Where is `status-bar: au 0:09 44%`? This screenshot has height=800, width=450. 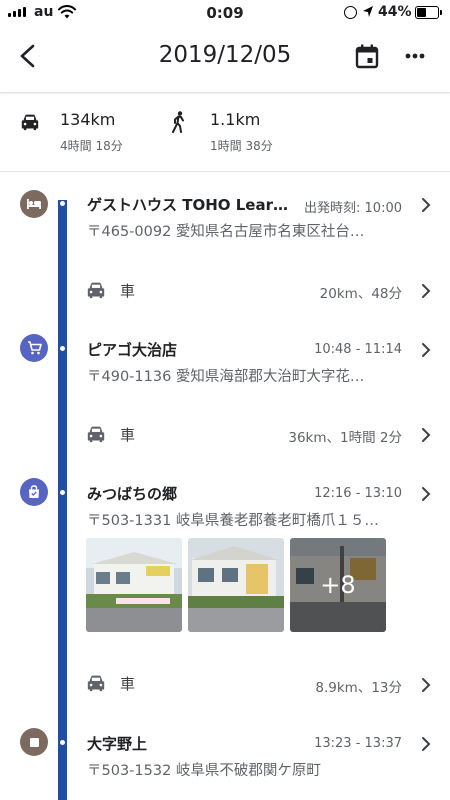
status-bar: au 0:09 44% is located at coordinates (225, 13).